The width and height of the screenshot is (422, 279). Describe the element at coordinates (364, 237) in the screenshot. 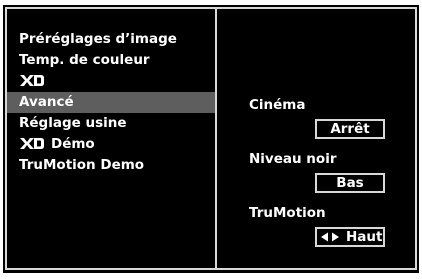

I see `trumotion-value: Haut` at that location.